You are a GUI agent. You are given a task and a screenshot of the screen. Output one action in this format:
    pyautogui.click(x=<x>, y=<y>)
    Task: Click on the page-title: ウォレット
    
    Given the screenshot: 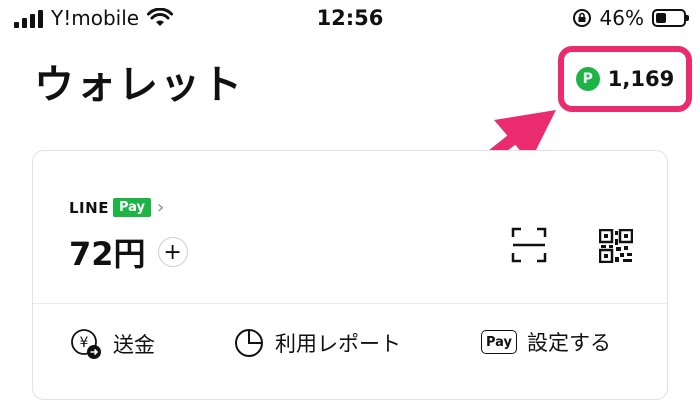 What is the action you would take?
    pyautogui.click(x=139, y=85)
    